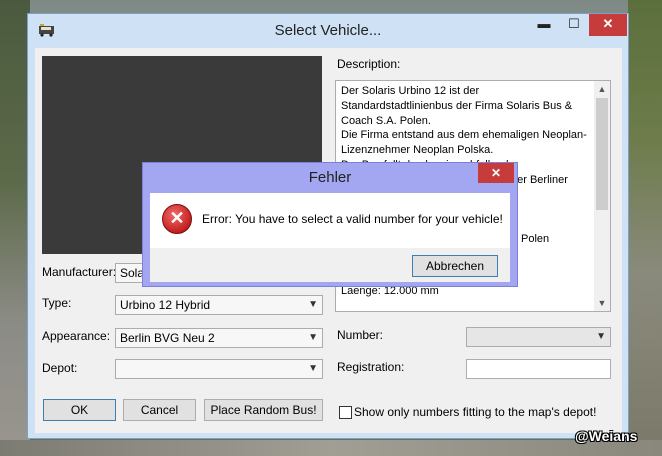 This screenshot has height=456, width=662. I want to click on depot-select: ▼, so click(219, 369).